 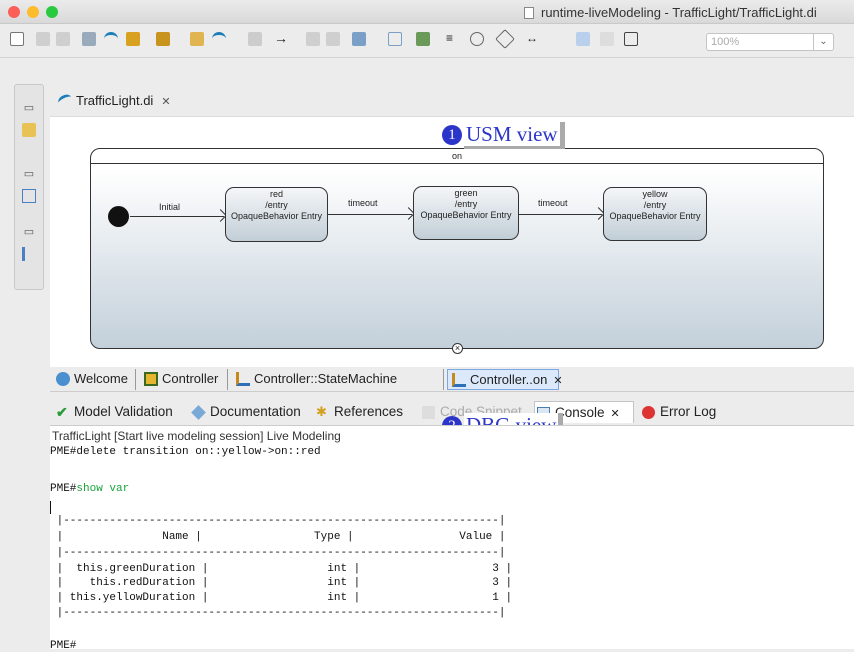 I want to click on grid-icon, so click(x=631, y=39).